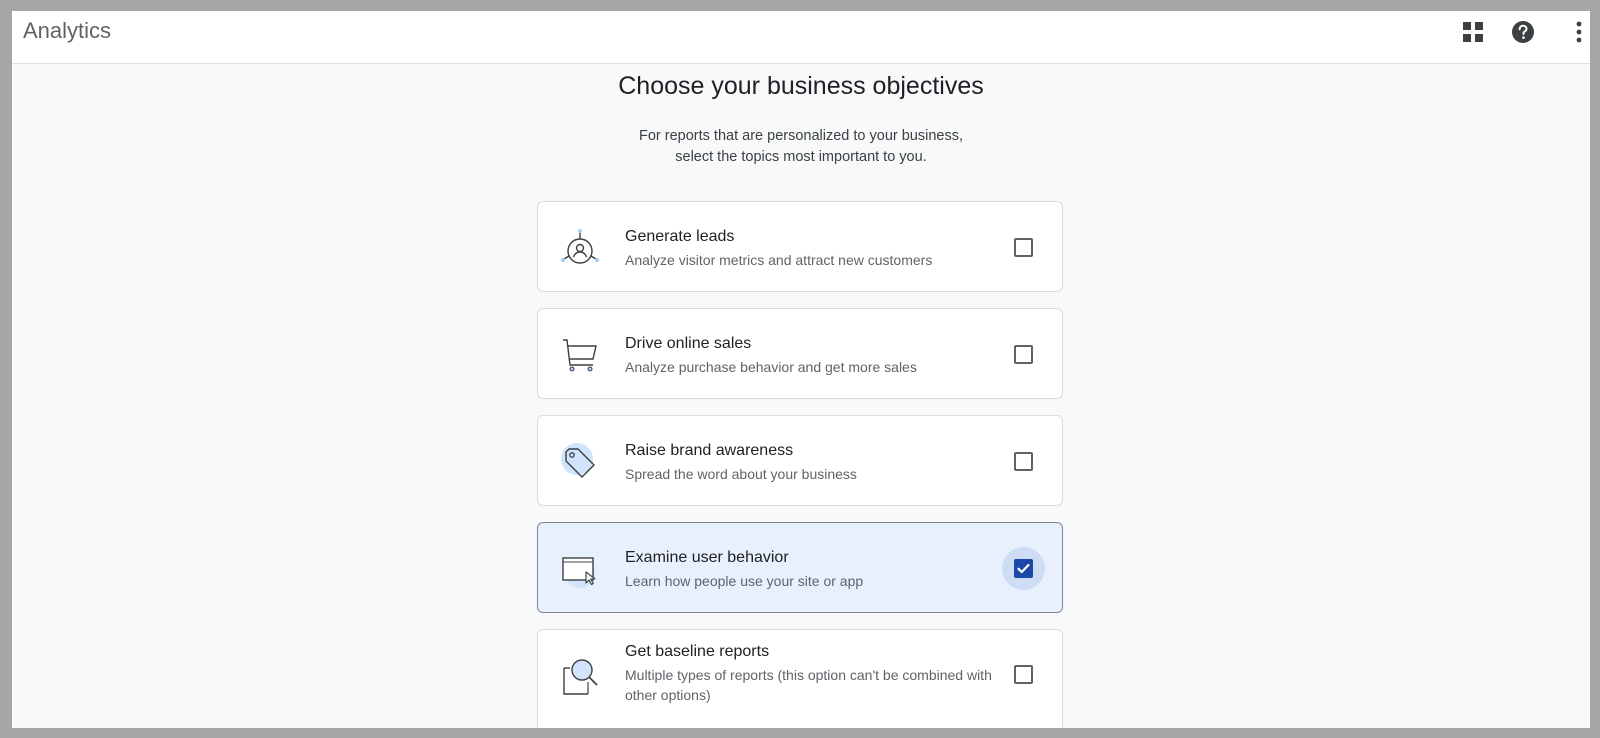  I want to click on more-vert-icon, so click(1578, 32).